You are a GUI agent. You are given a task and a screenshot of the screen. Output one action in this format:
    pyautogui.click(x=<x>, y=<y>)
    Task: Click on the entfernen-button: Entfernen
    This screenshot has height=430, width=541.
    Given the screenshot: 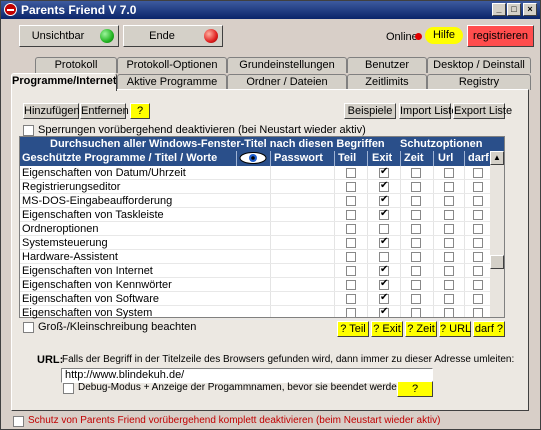 What is the action you would take?
    pyautogui.click(x=104, y=111)
    